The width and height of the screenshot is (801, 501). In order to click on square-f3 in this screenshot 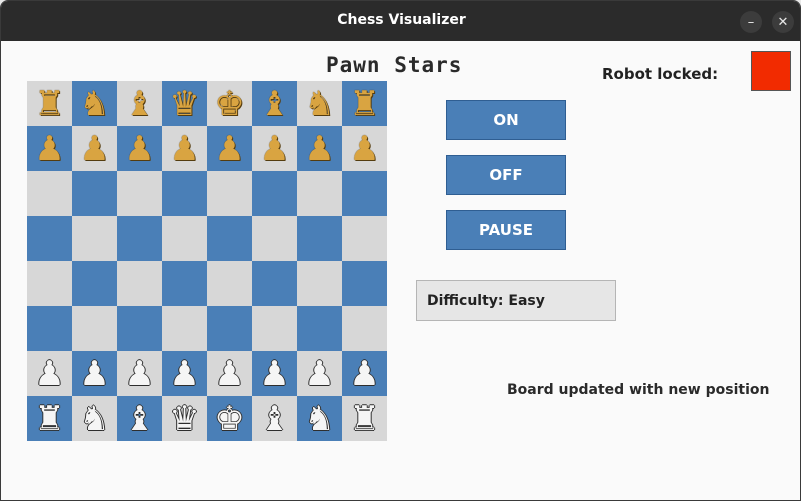, I will do `click(274, 328)`.